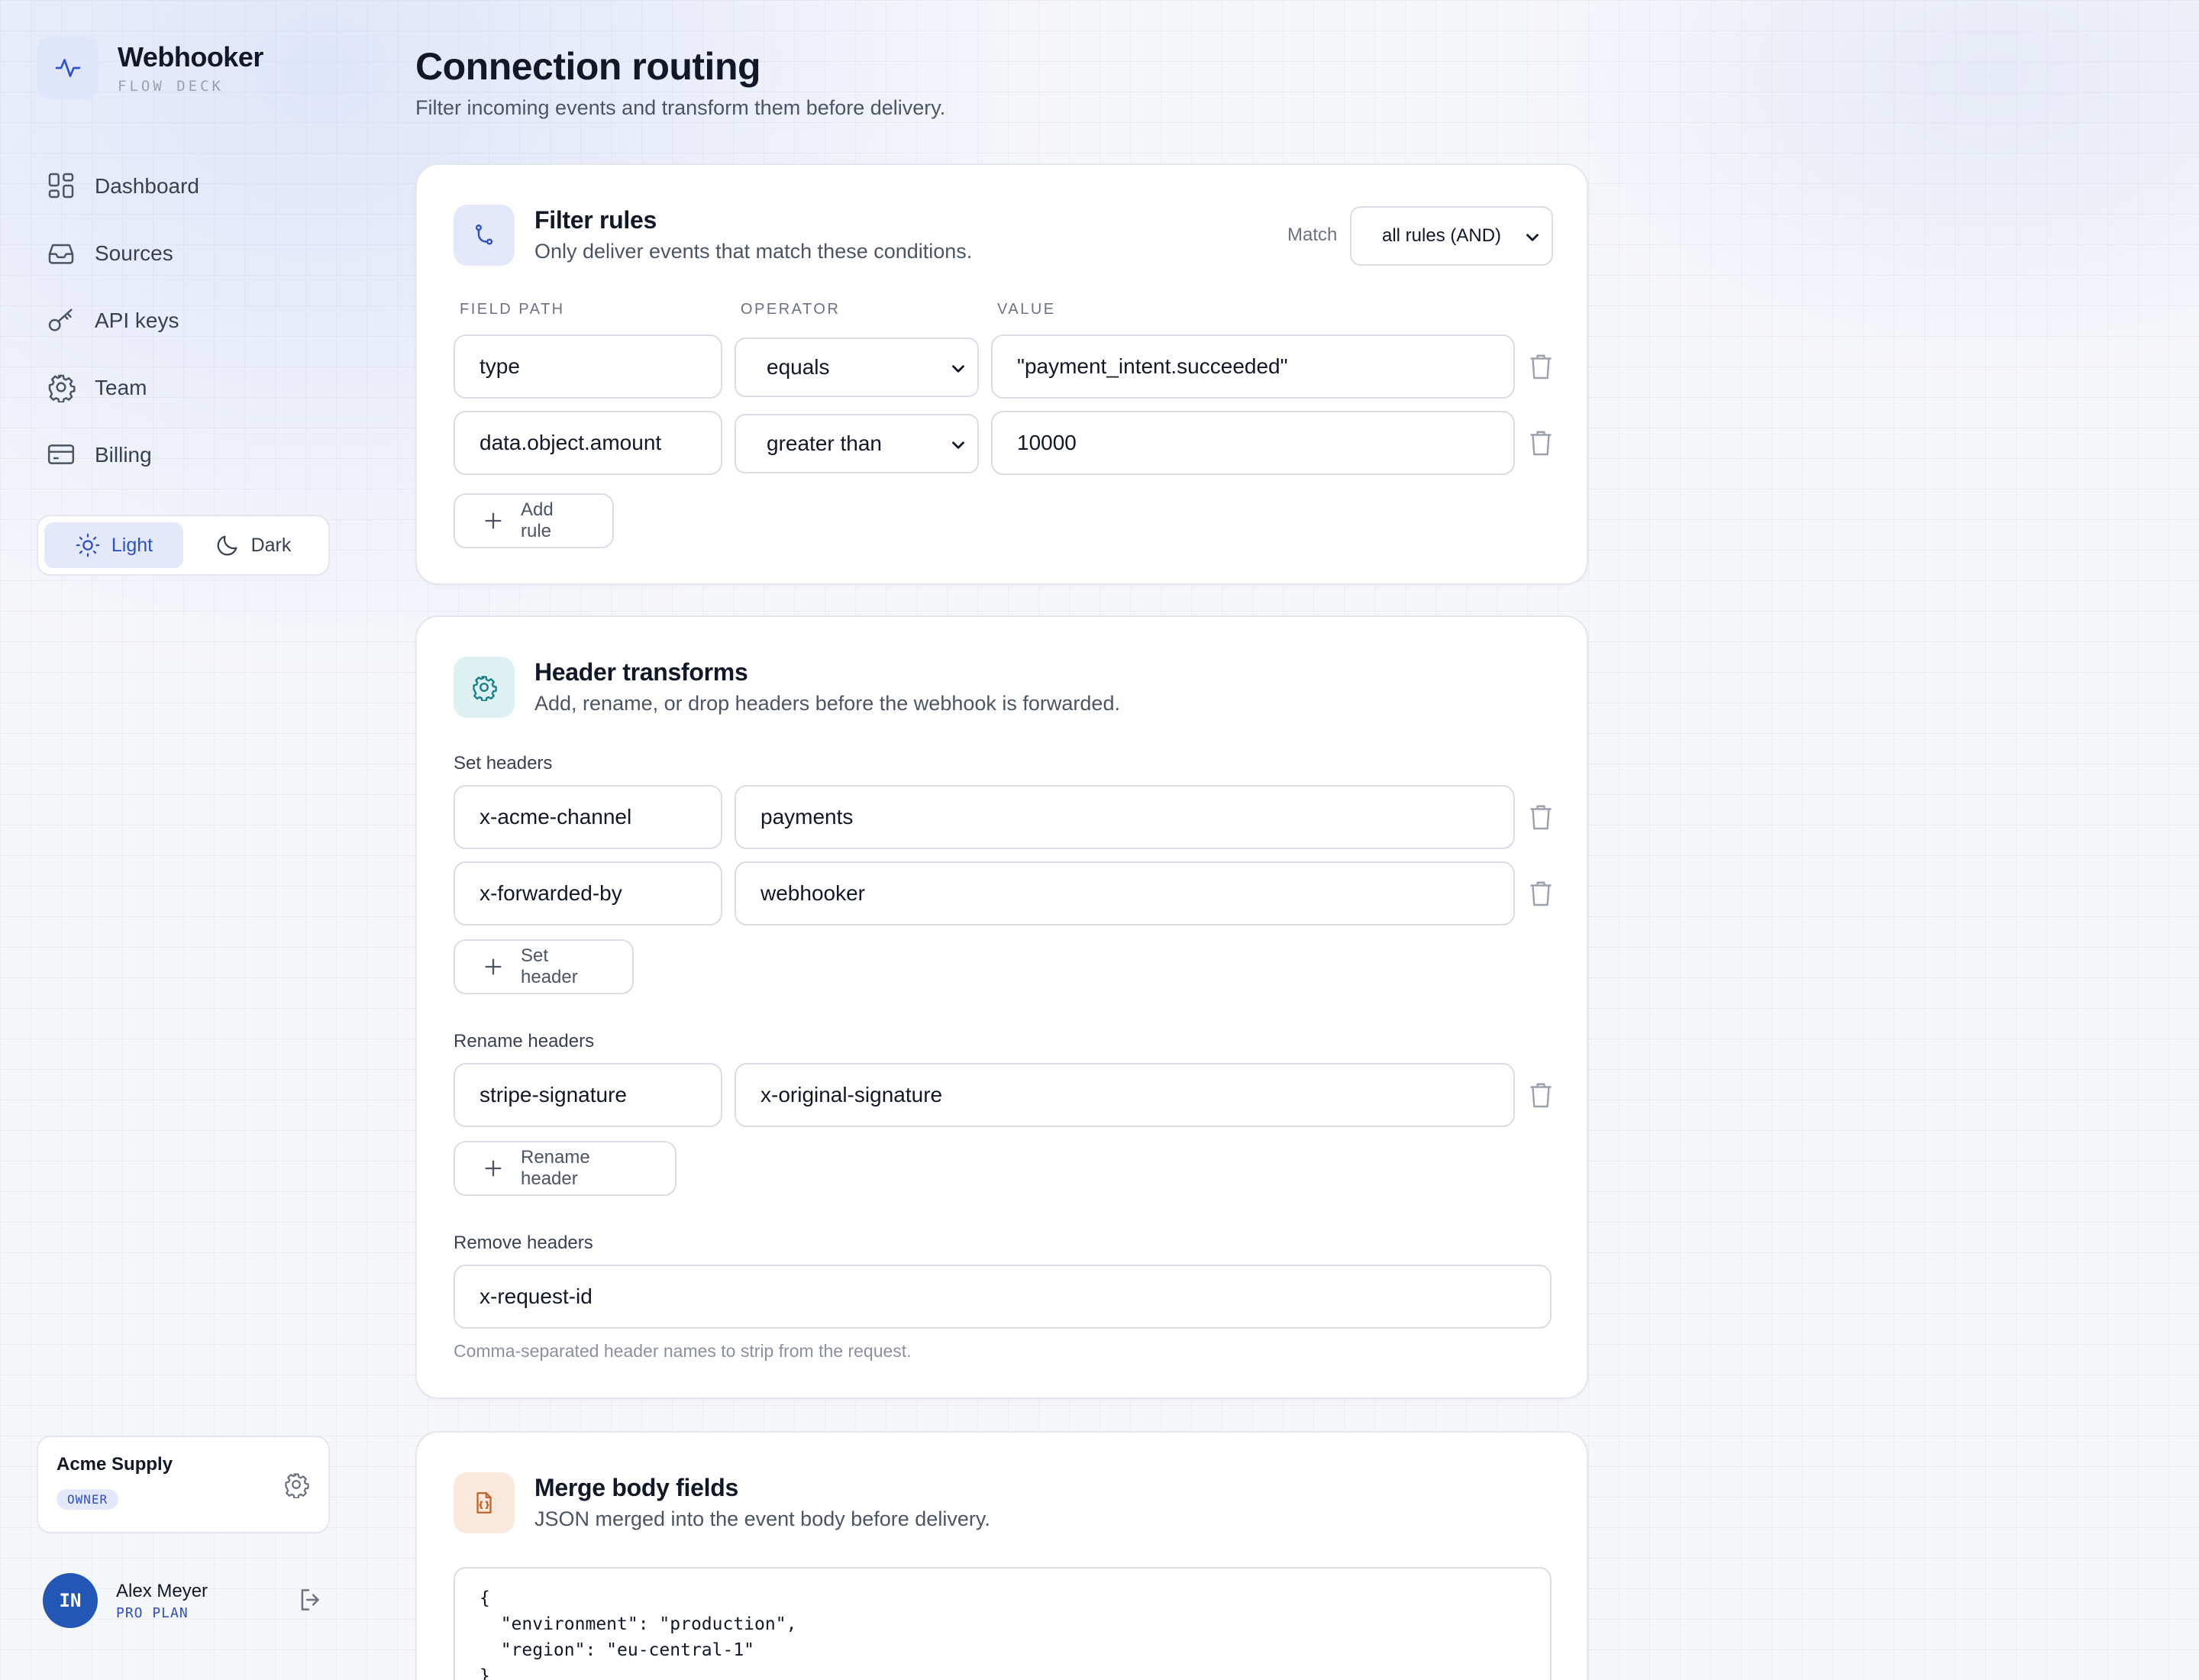  I want to click on org-name: Acme Supply, so click(115, 1464).